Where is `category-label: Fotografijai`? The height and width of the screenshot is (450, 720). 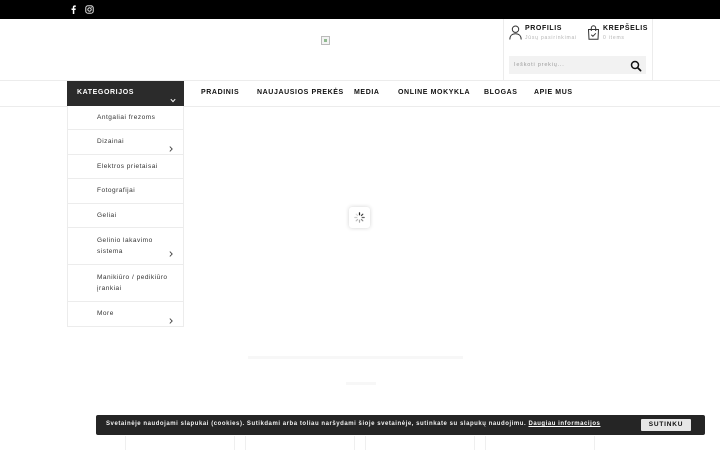
category-label: Fotografijai is located at coordinates (116, 190).